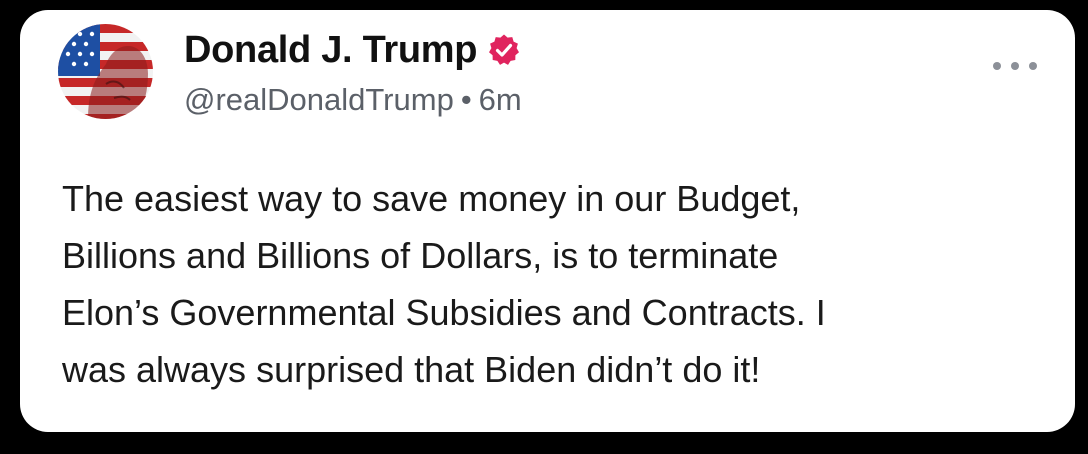 The height and width of the screenshot is (454, 1088). I want to click on author-meta-row: @realDonaldTrump • 6m, so click(353, 100).